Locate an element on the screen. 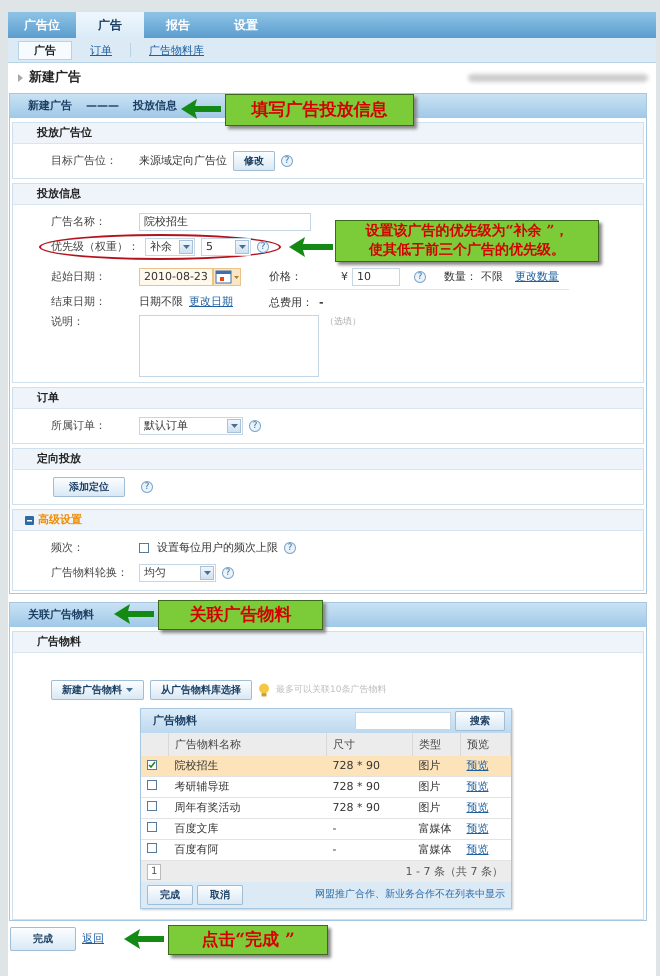 Image resolution: width=660 pixels, height=976 pixels. calendar-icon is located at coordinates (227, 277).